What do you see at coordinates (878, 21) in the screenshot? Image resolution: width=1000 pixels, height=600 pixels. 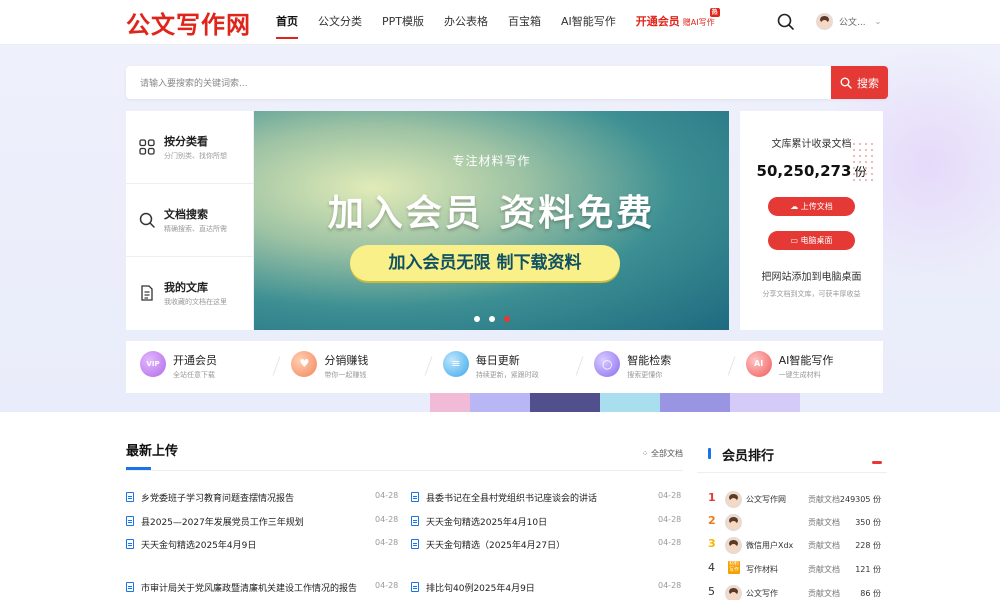 I see `chevron-down-icon: ⌄` at bounding box center [878, 21].